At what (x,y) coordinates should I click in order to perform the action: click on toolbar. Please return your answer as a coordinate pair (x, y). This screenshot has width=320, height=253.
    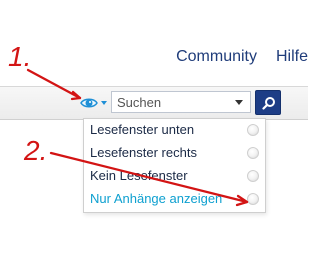
    Looking at the image, I should click on (154, 103).